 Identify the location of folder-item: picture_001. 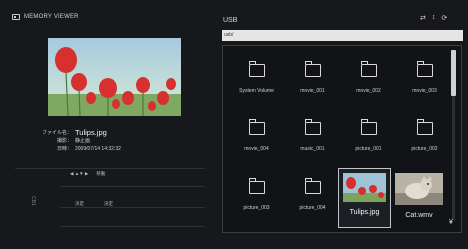
(368, 138).